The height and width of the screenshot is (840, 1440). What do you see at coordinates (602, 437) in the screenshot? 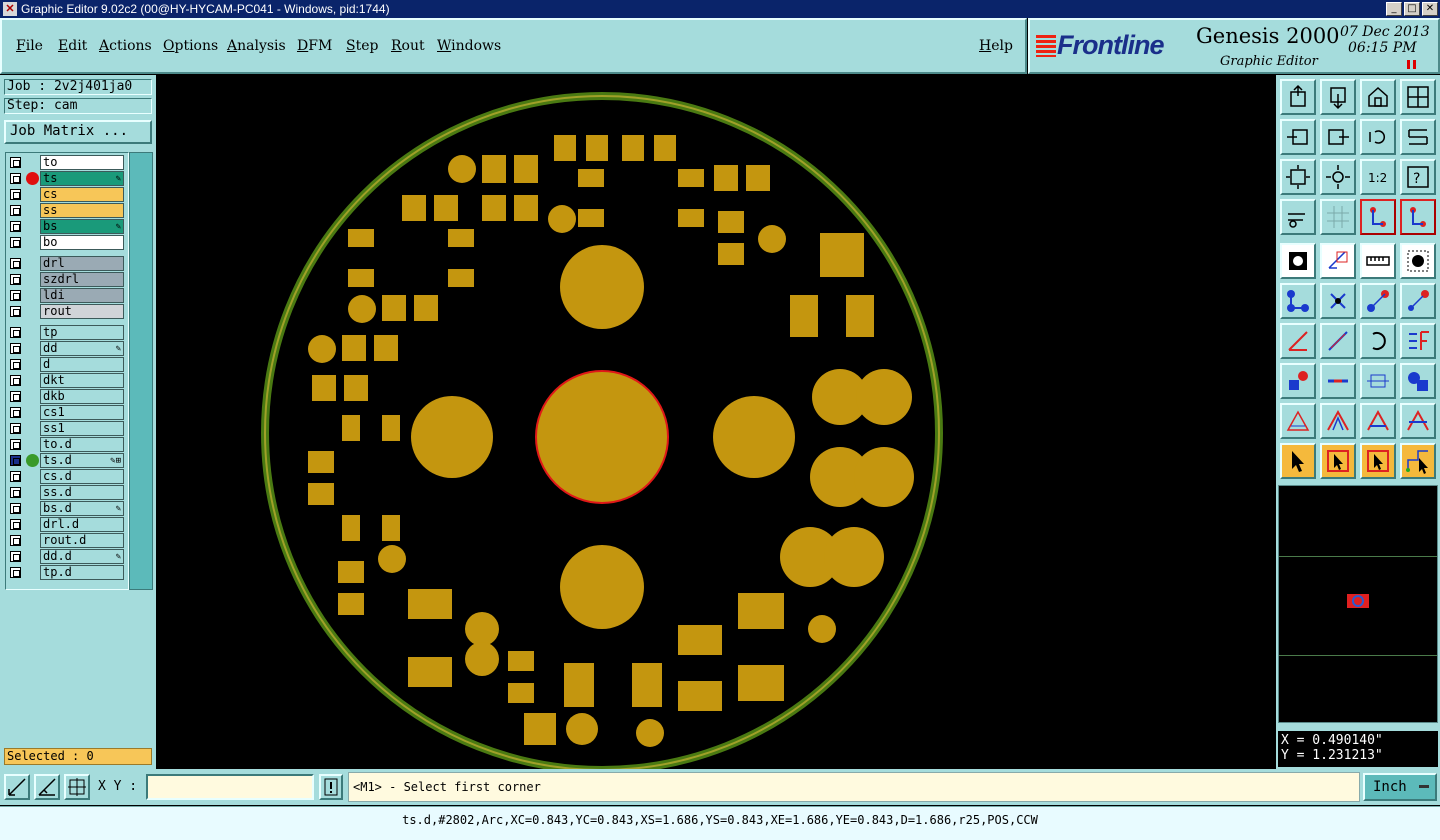
I see `highlighted-arc-pad` at bounding box center [602, 437].